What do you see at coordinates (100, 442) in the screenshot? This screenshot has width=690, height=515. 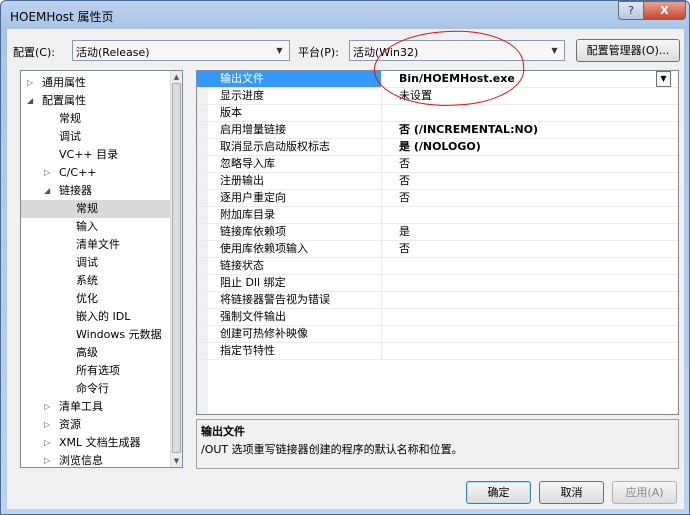 I see `tree-item-label: XML 文档生成器` at bounding box center [100, 442].